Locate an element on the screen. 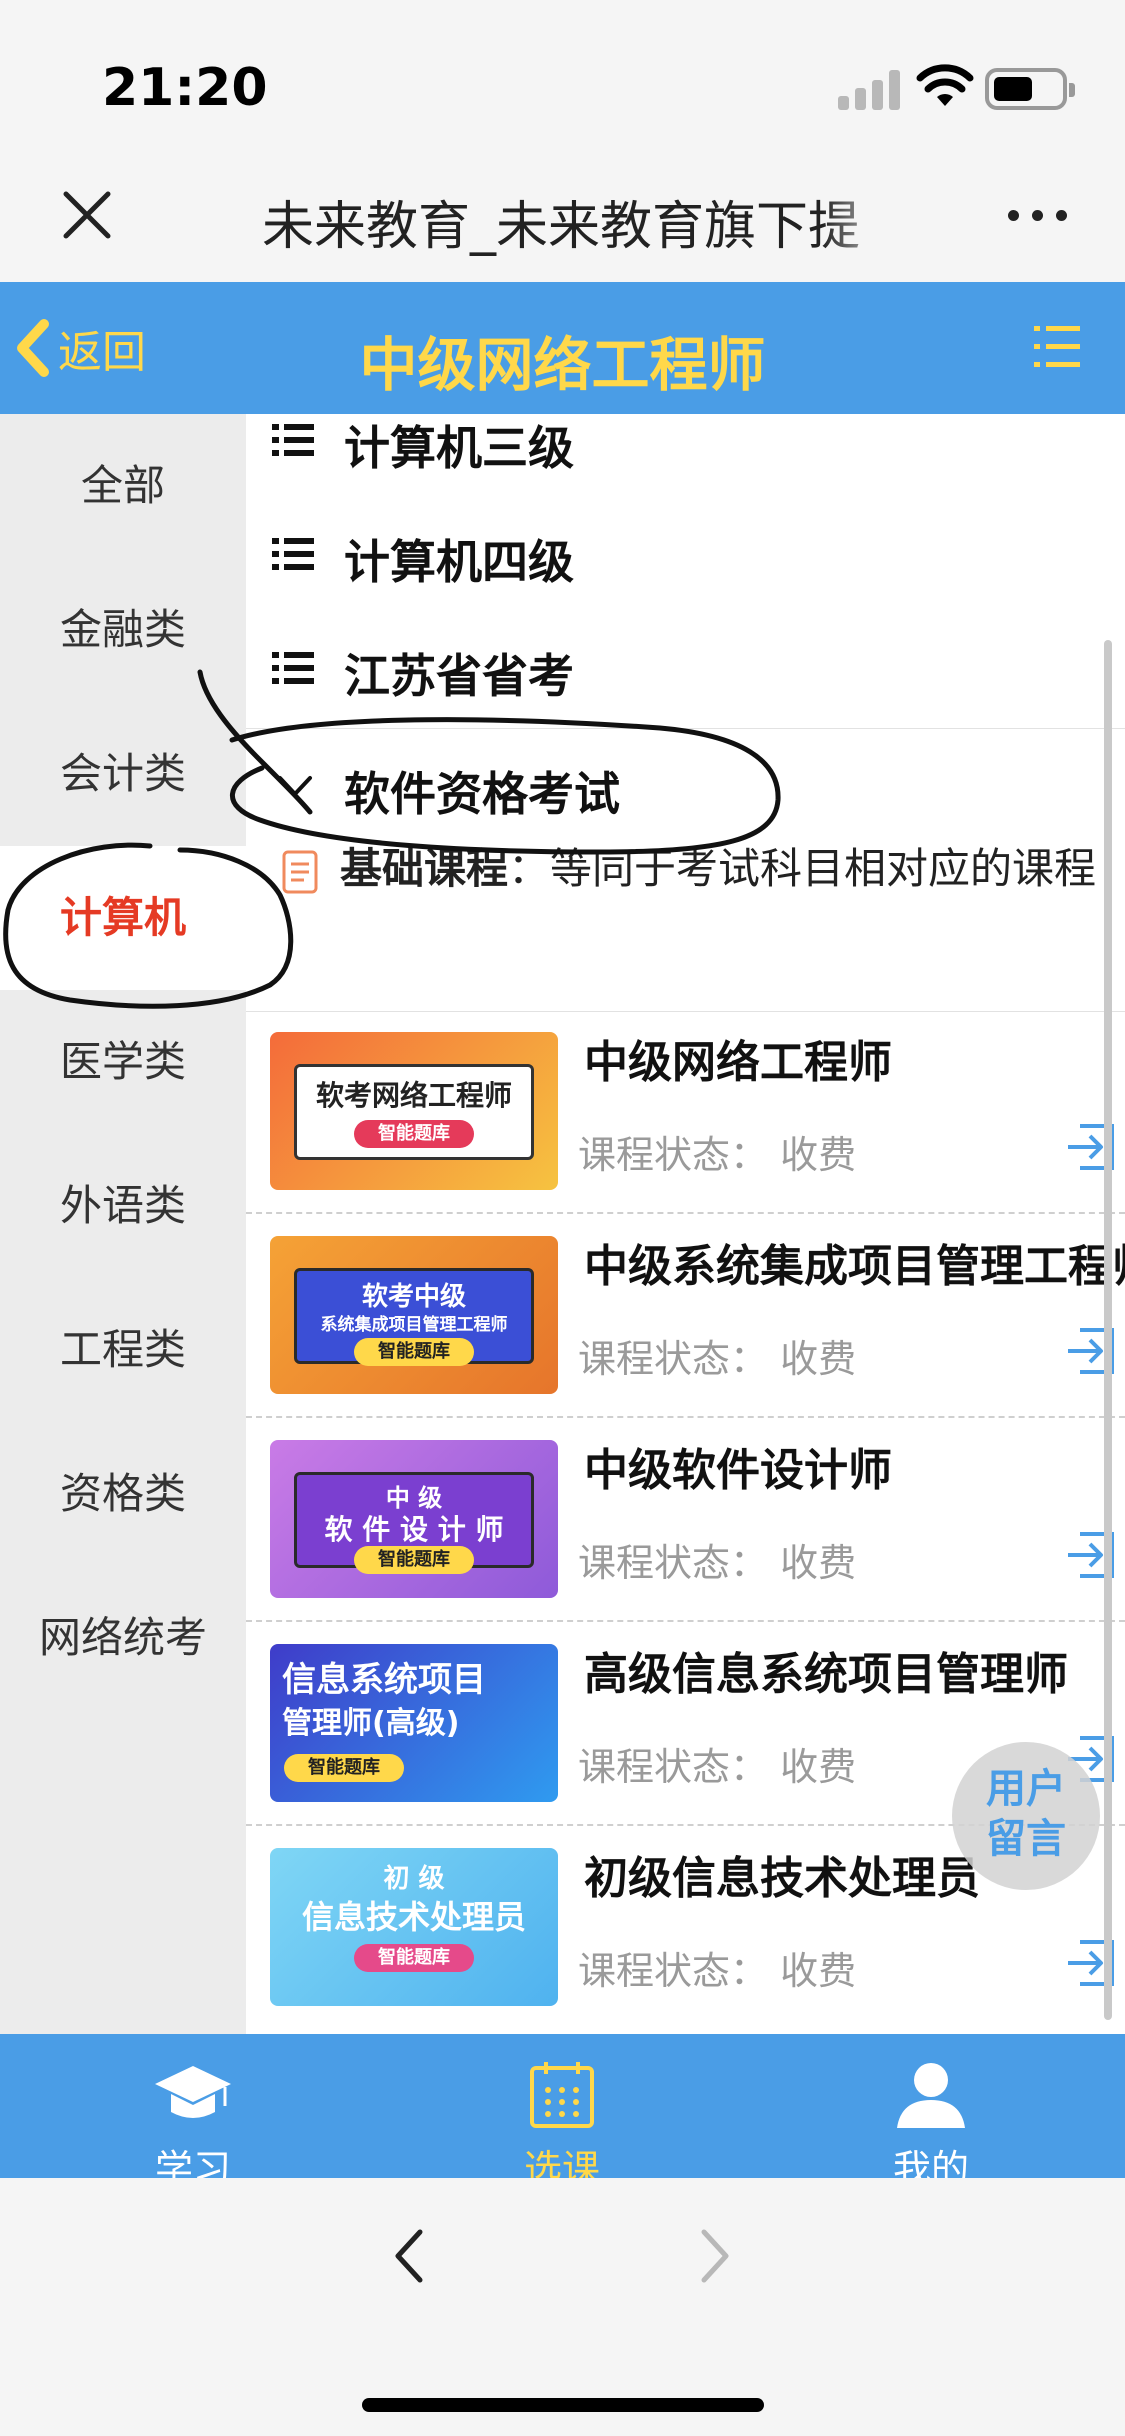  document-icon is located at coordinates (300, 872).